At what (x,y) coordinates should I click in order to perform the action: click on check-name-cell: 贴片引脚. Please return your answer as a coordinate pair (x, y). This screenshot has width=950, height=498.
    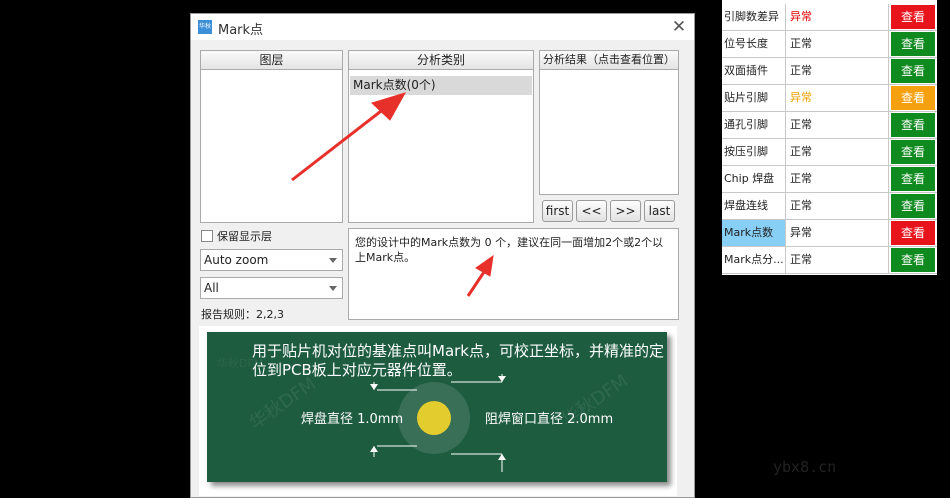
    Looking at the image, I should click on (754, 98).